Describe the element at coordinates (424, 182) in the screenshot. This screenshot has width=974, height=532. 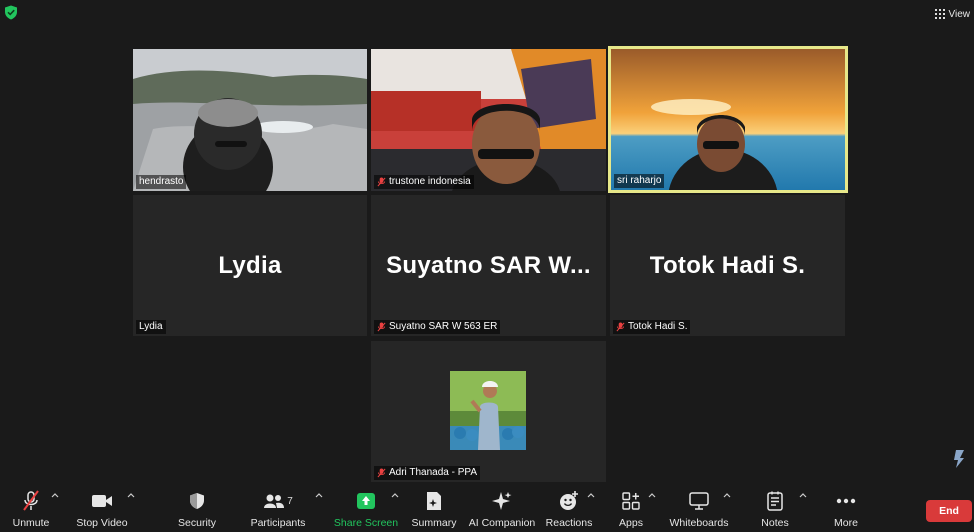
I see `participant-name-label: trustone indonesia` at that location.